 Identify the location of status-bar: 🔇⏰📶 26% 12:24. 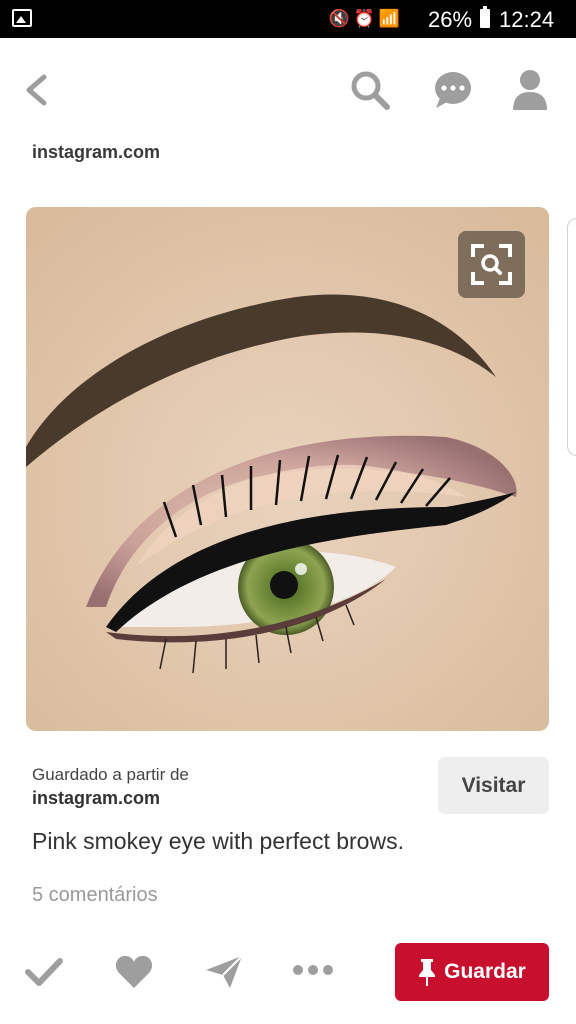
(288, 19).